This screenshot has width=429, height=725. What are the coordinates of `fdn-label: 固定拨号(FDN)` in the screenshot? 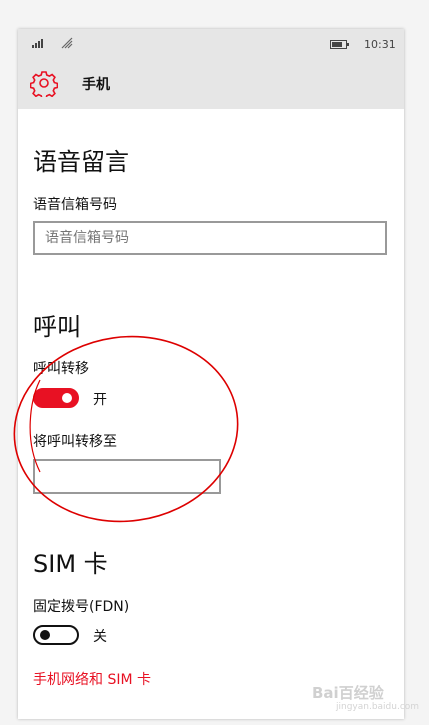 It's located at (81, 607).